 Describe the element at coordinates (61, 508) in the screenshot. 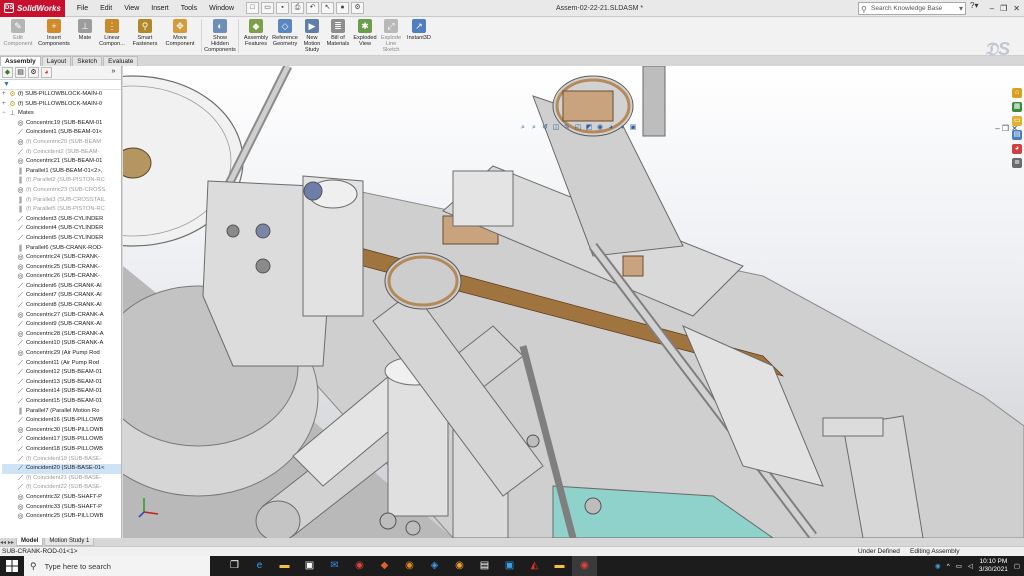

I see `tree-mate-item: ◎ Concentric33 (SUB-SHAFT-P` at that location.